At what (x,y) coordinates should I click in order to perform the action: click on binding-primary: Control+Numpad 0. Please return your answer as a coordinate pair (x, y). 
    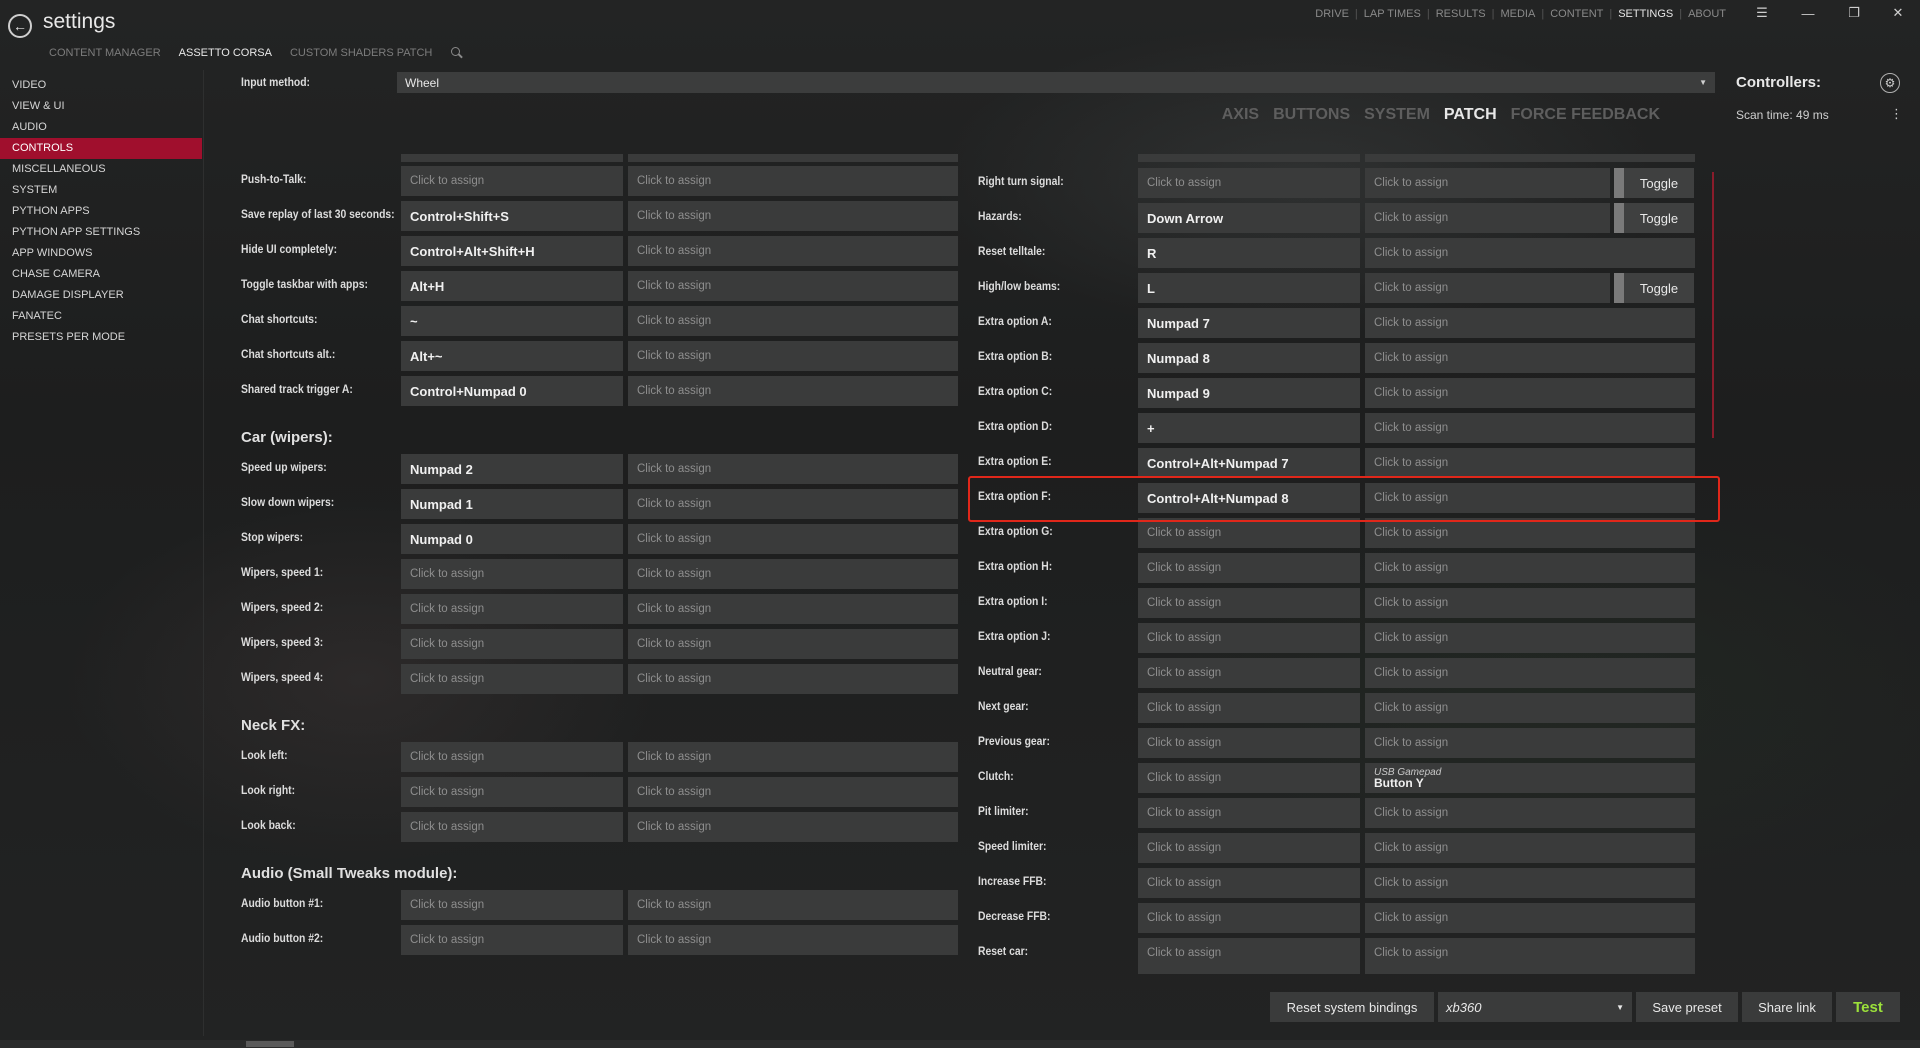
    Looking at the image, I should click on (512, 391).